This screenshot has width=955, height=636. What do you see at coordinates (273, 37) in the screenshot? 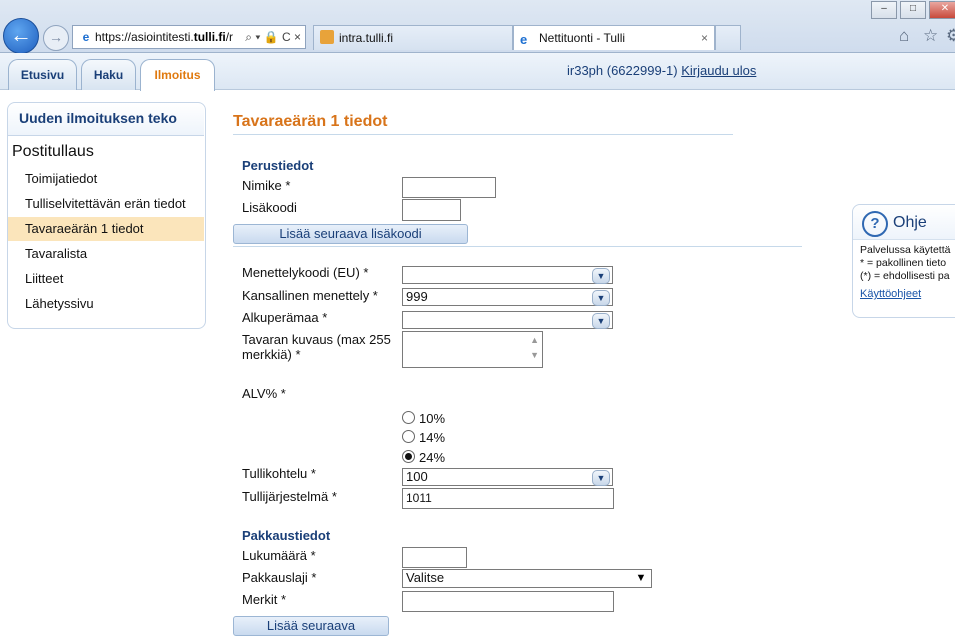
I see `address-tools: ⌕ ▾ 🔒 C ×` at bounding box center [273, 37].